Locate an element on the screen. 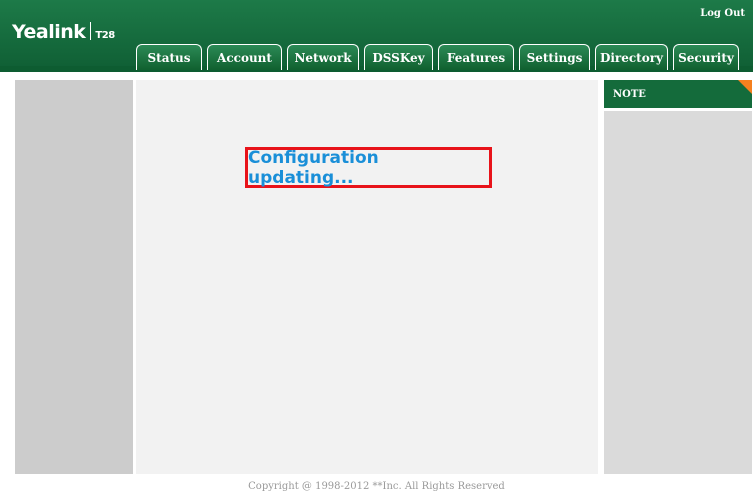 The height and width of the screenshot is (495, 753). note-corner-icon is located at coordinates (745, 87).